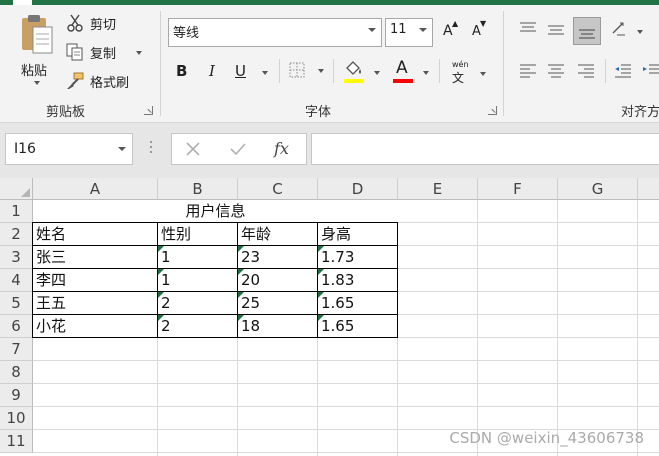 This screenshot has height=456, width=659. Describe the element at coordinates (479, 30) in the screenshot. I see `shrink-font-button: A ▼` at that location.